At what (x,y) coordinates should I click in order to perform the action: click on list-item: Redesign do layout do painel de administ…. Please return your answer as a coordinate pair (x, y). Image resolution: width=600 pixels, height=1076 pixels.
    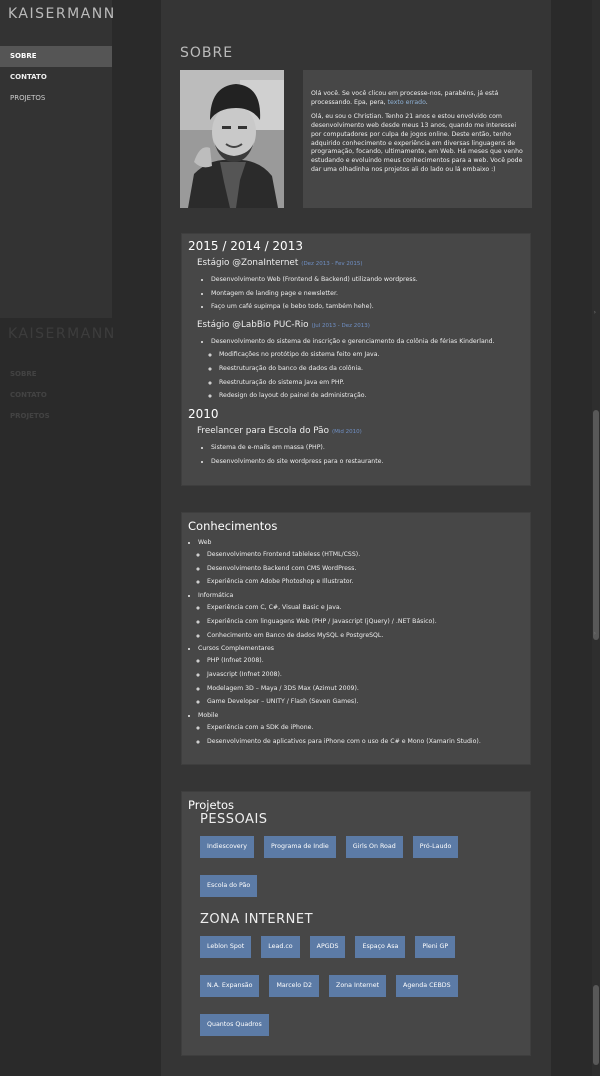
    Looking at the image, I should click on (371, 396).